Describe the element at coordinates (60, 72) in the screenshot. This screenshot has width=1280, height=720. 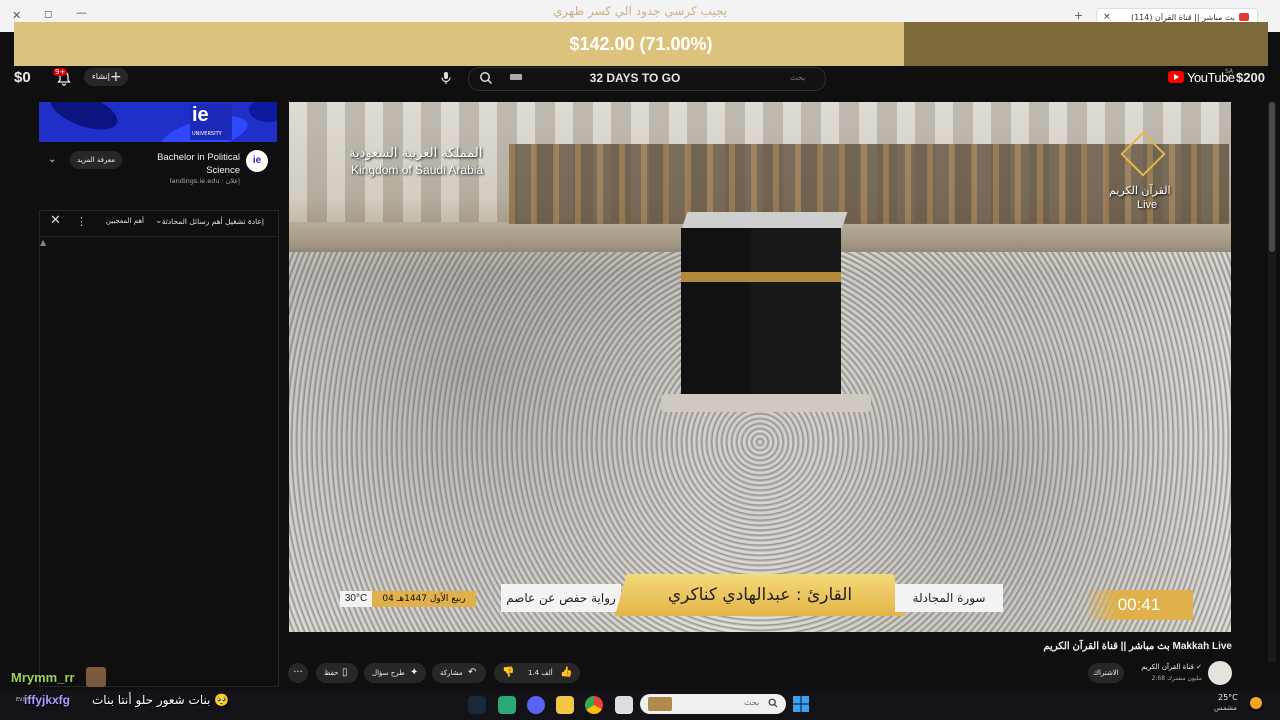
I see `notification-count-badge: 9+` at that location.